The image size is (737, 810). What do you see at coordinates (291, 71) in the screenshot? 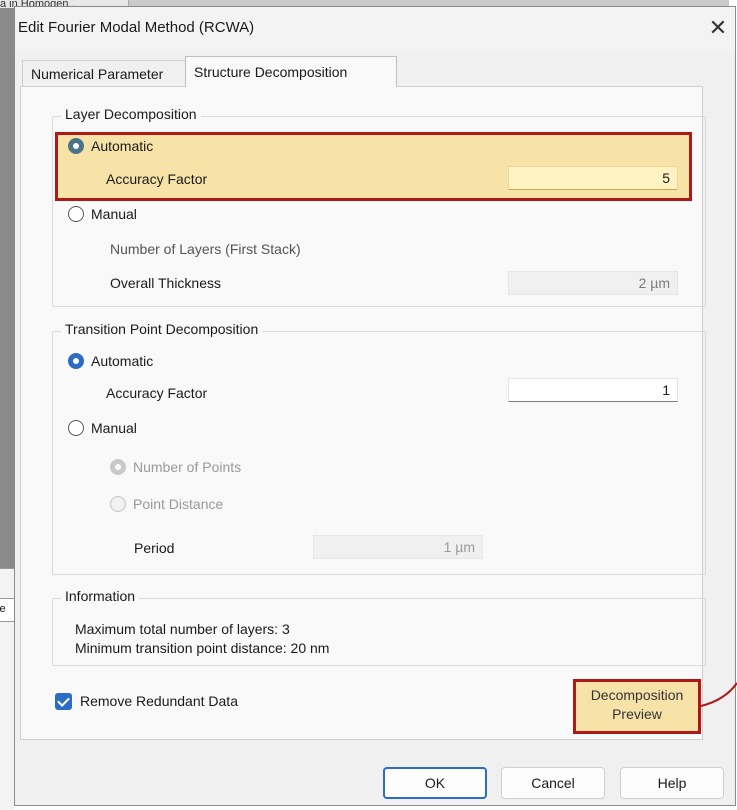
I see `tab-structure-decomposition: Structure Decomposition` at bounding box center [291, 71].